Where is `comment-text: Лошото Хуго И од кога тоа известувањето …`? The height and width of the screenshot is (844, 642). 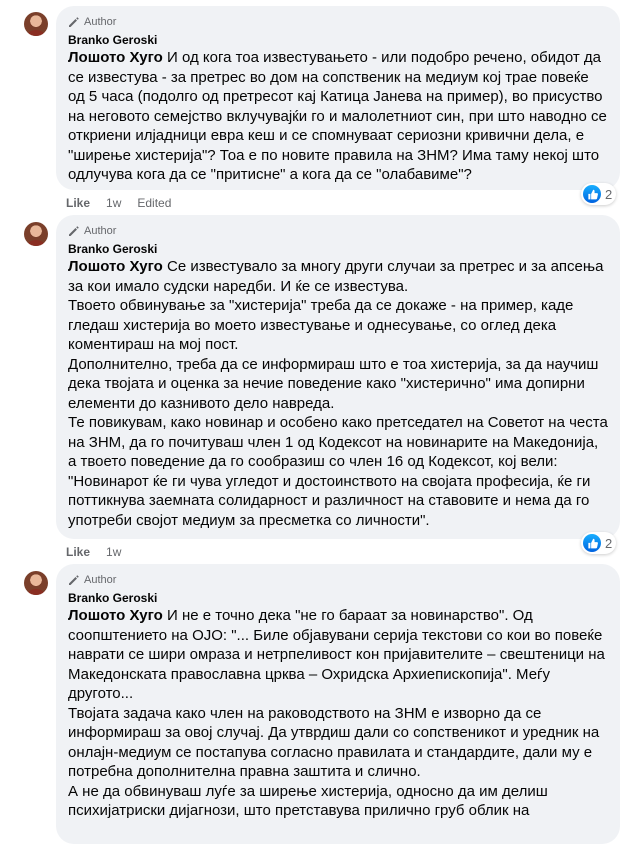
comment-text: Лошото Хуго И од кога тоа известувањето … is located at coordinates (338, 116).